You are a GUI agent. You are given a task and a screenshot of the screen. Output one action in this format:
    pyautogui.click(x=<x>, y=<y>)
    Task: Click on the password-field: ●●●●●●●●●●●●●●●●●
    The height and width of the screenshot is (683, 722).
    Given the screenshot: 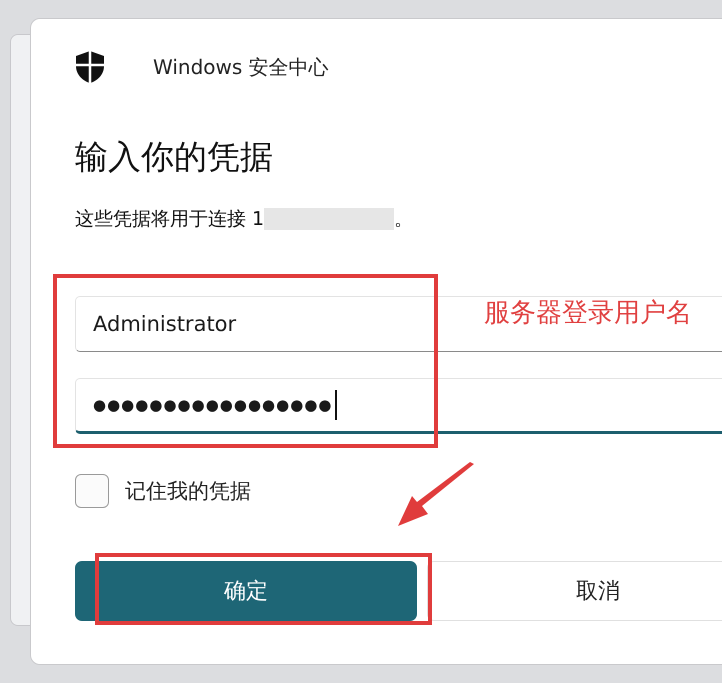 What is the action you would take?
    pyautogui.click(x=398, y=406)
    